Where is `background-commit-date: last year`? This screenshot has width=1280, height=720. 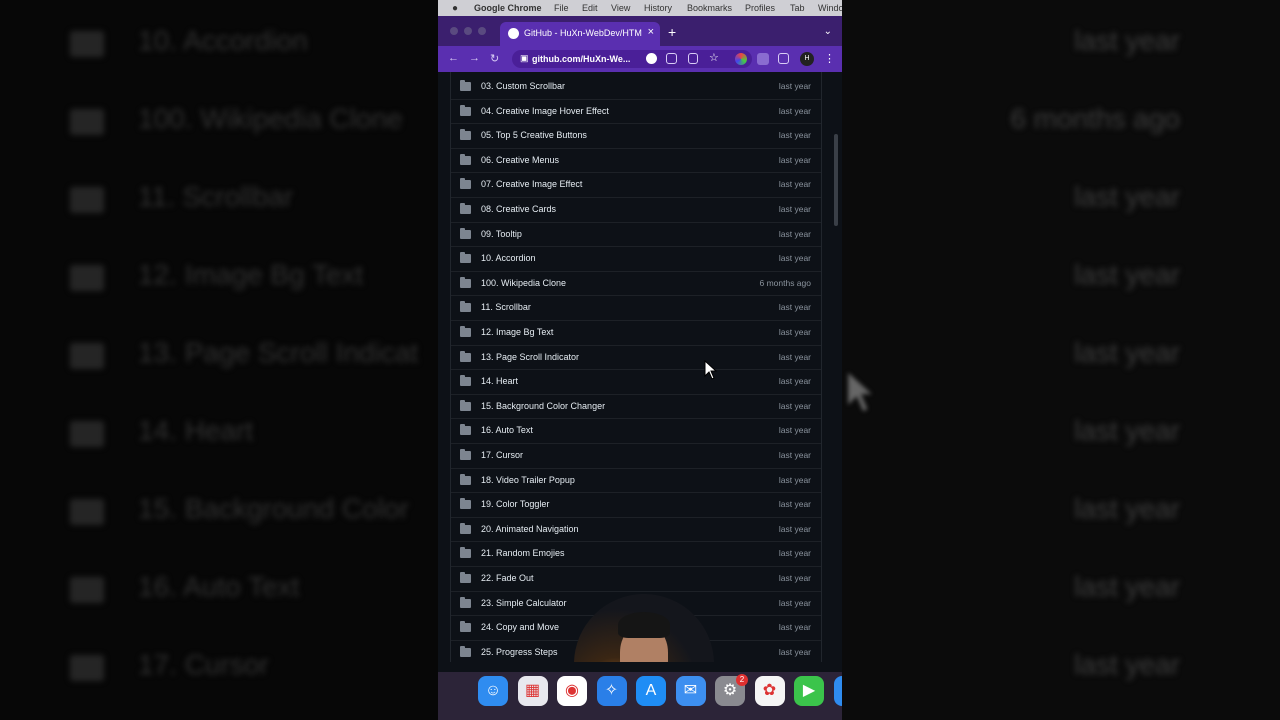 background-commit-date: last year is located at coordinates (1127, 508).